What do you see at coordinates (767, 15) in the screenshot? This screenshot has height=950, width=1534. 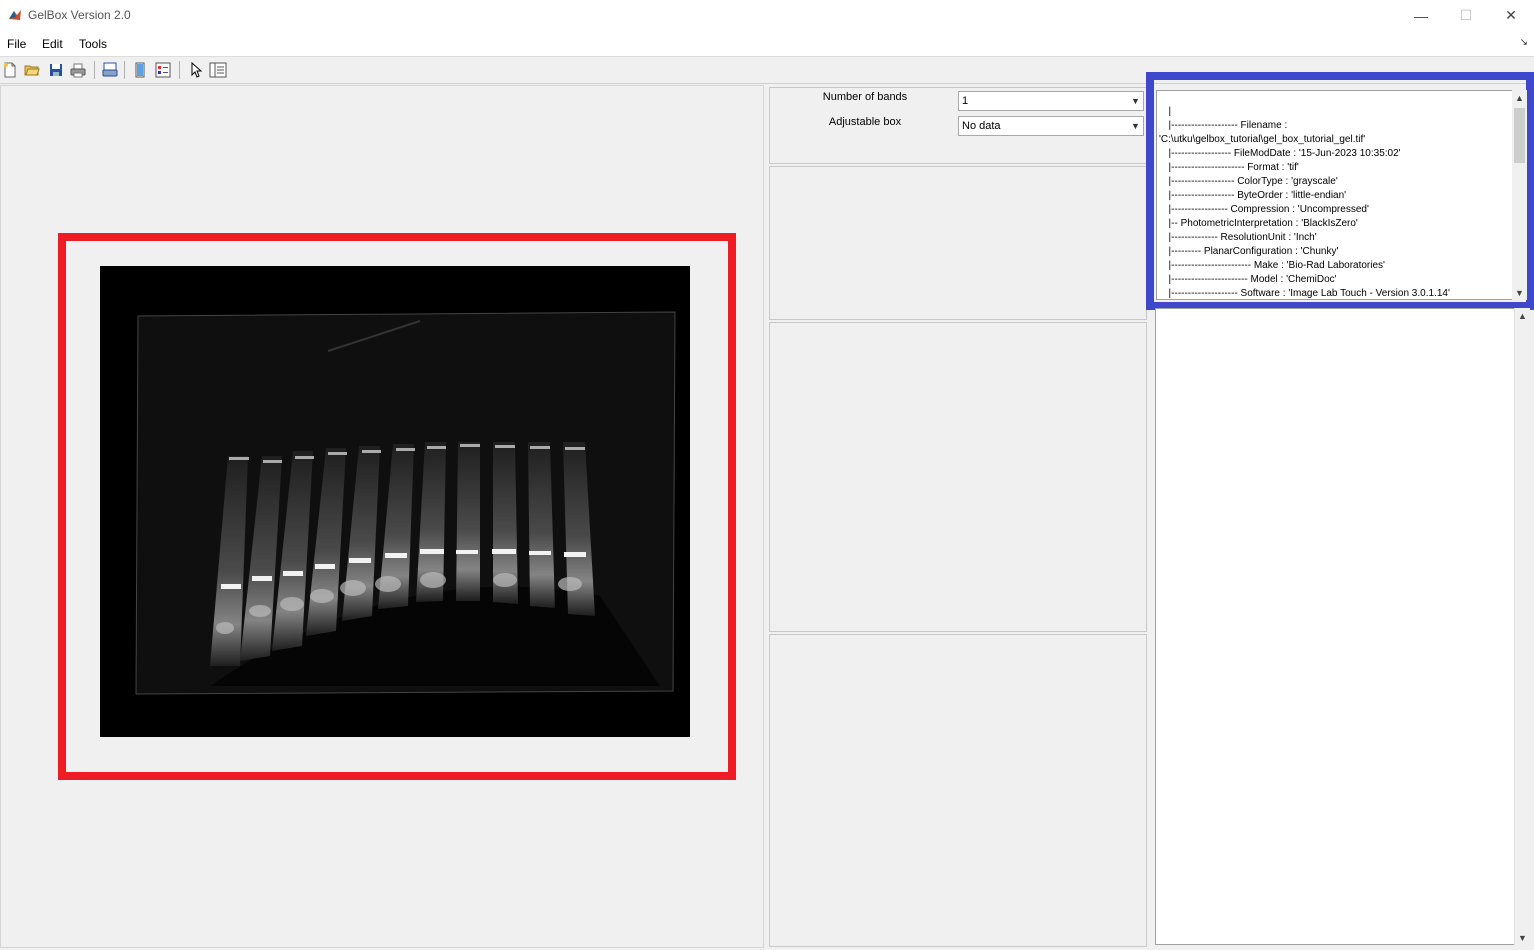 I see `title-bar: GelBox Version 2.0 — ☐ ✕` at bounding box center [767, 15].